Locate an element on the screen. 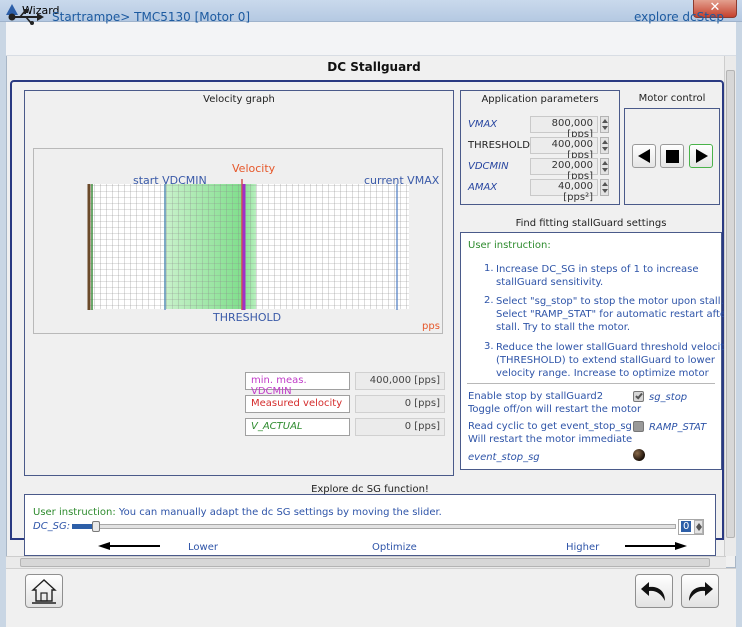  param-vmax-input: 800,000 [pps] is located at coordinates (564, 128).